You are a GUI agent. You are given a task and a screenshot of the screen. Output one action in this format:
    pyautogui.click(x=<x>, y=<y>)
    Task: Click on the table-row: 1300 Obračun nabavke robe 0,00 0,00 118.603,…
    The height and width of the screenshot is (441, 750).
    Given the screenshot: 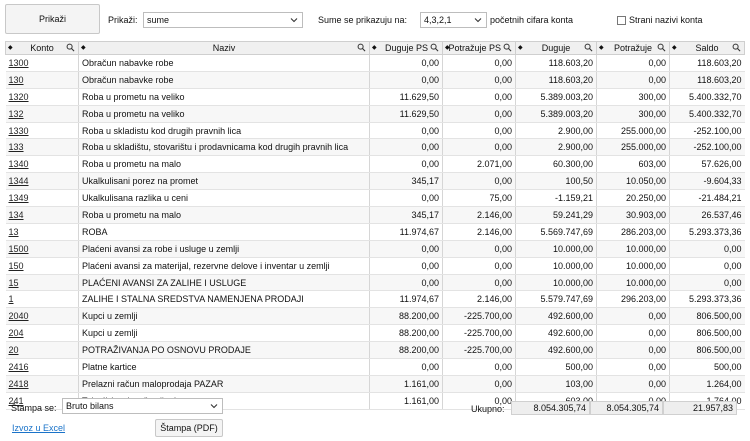 What is the action you would take?
    pyautogui.click(x=375, y=63)
    